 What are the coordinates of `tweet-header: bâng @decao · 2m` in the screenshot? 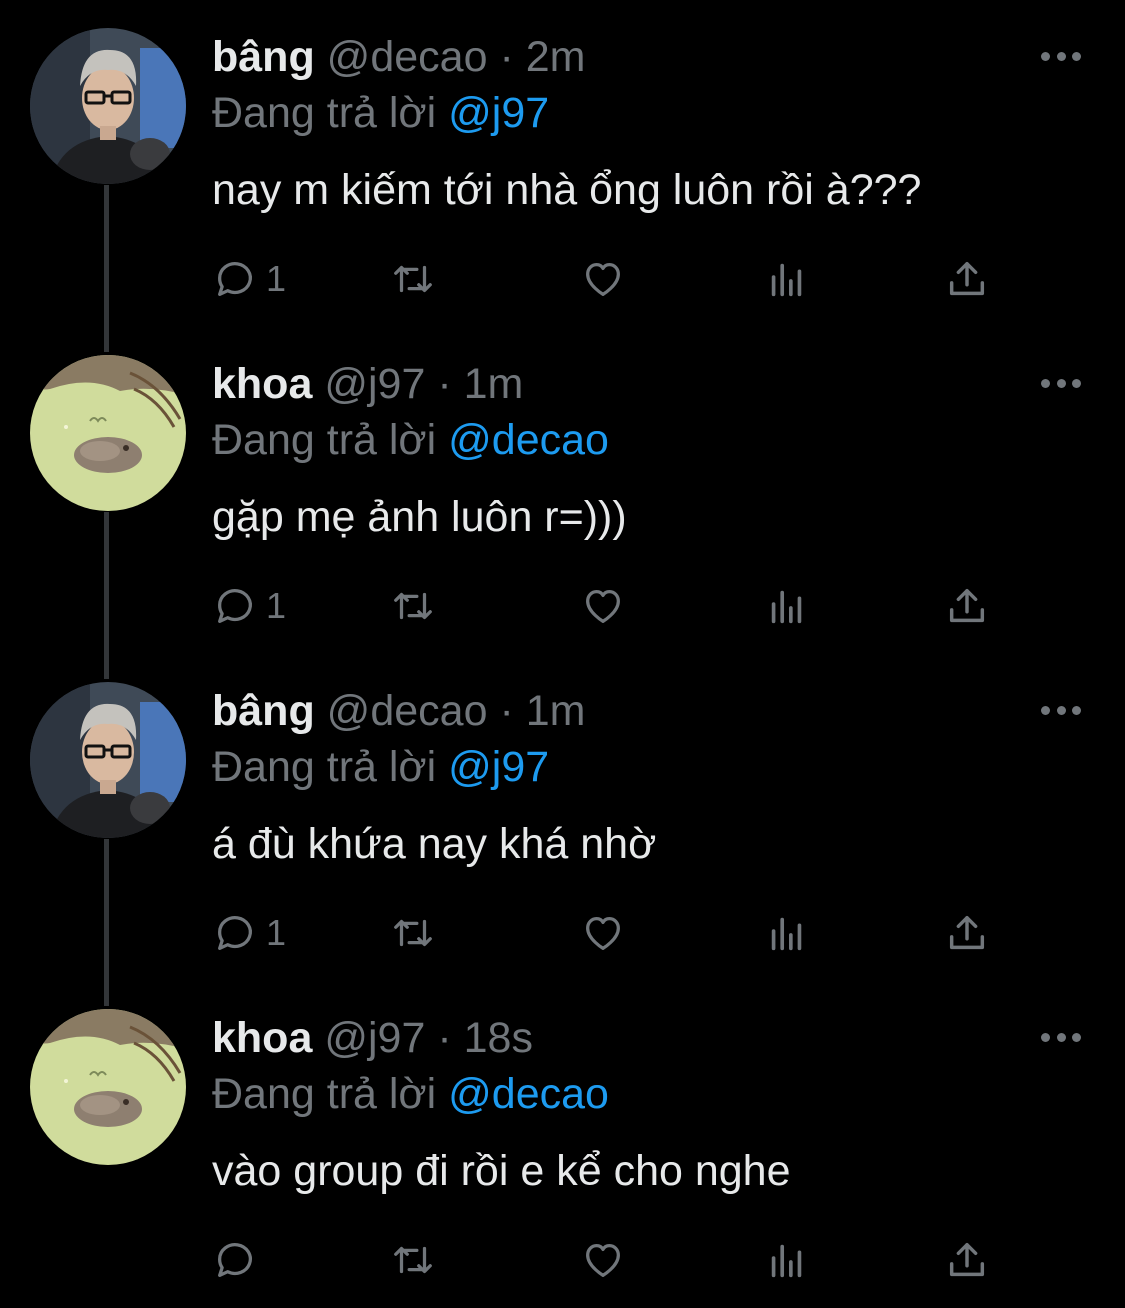 It's located at (398, 57).